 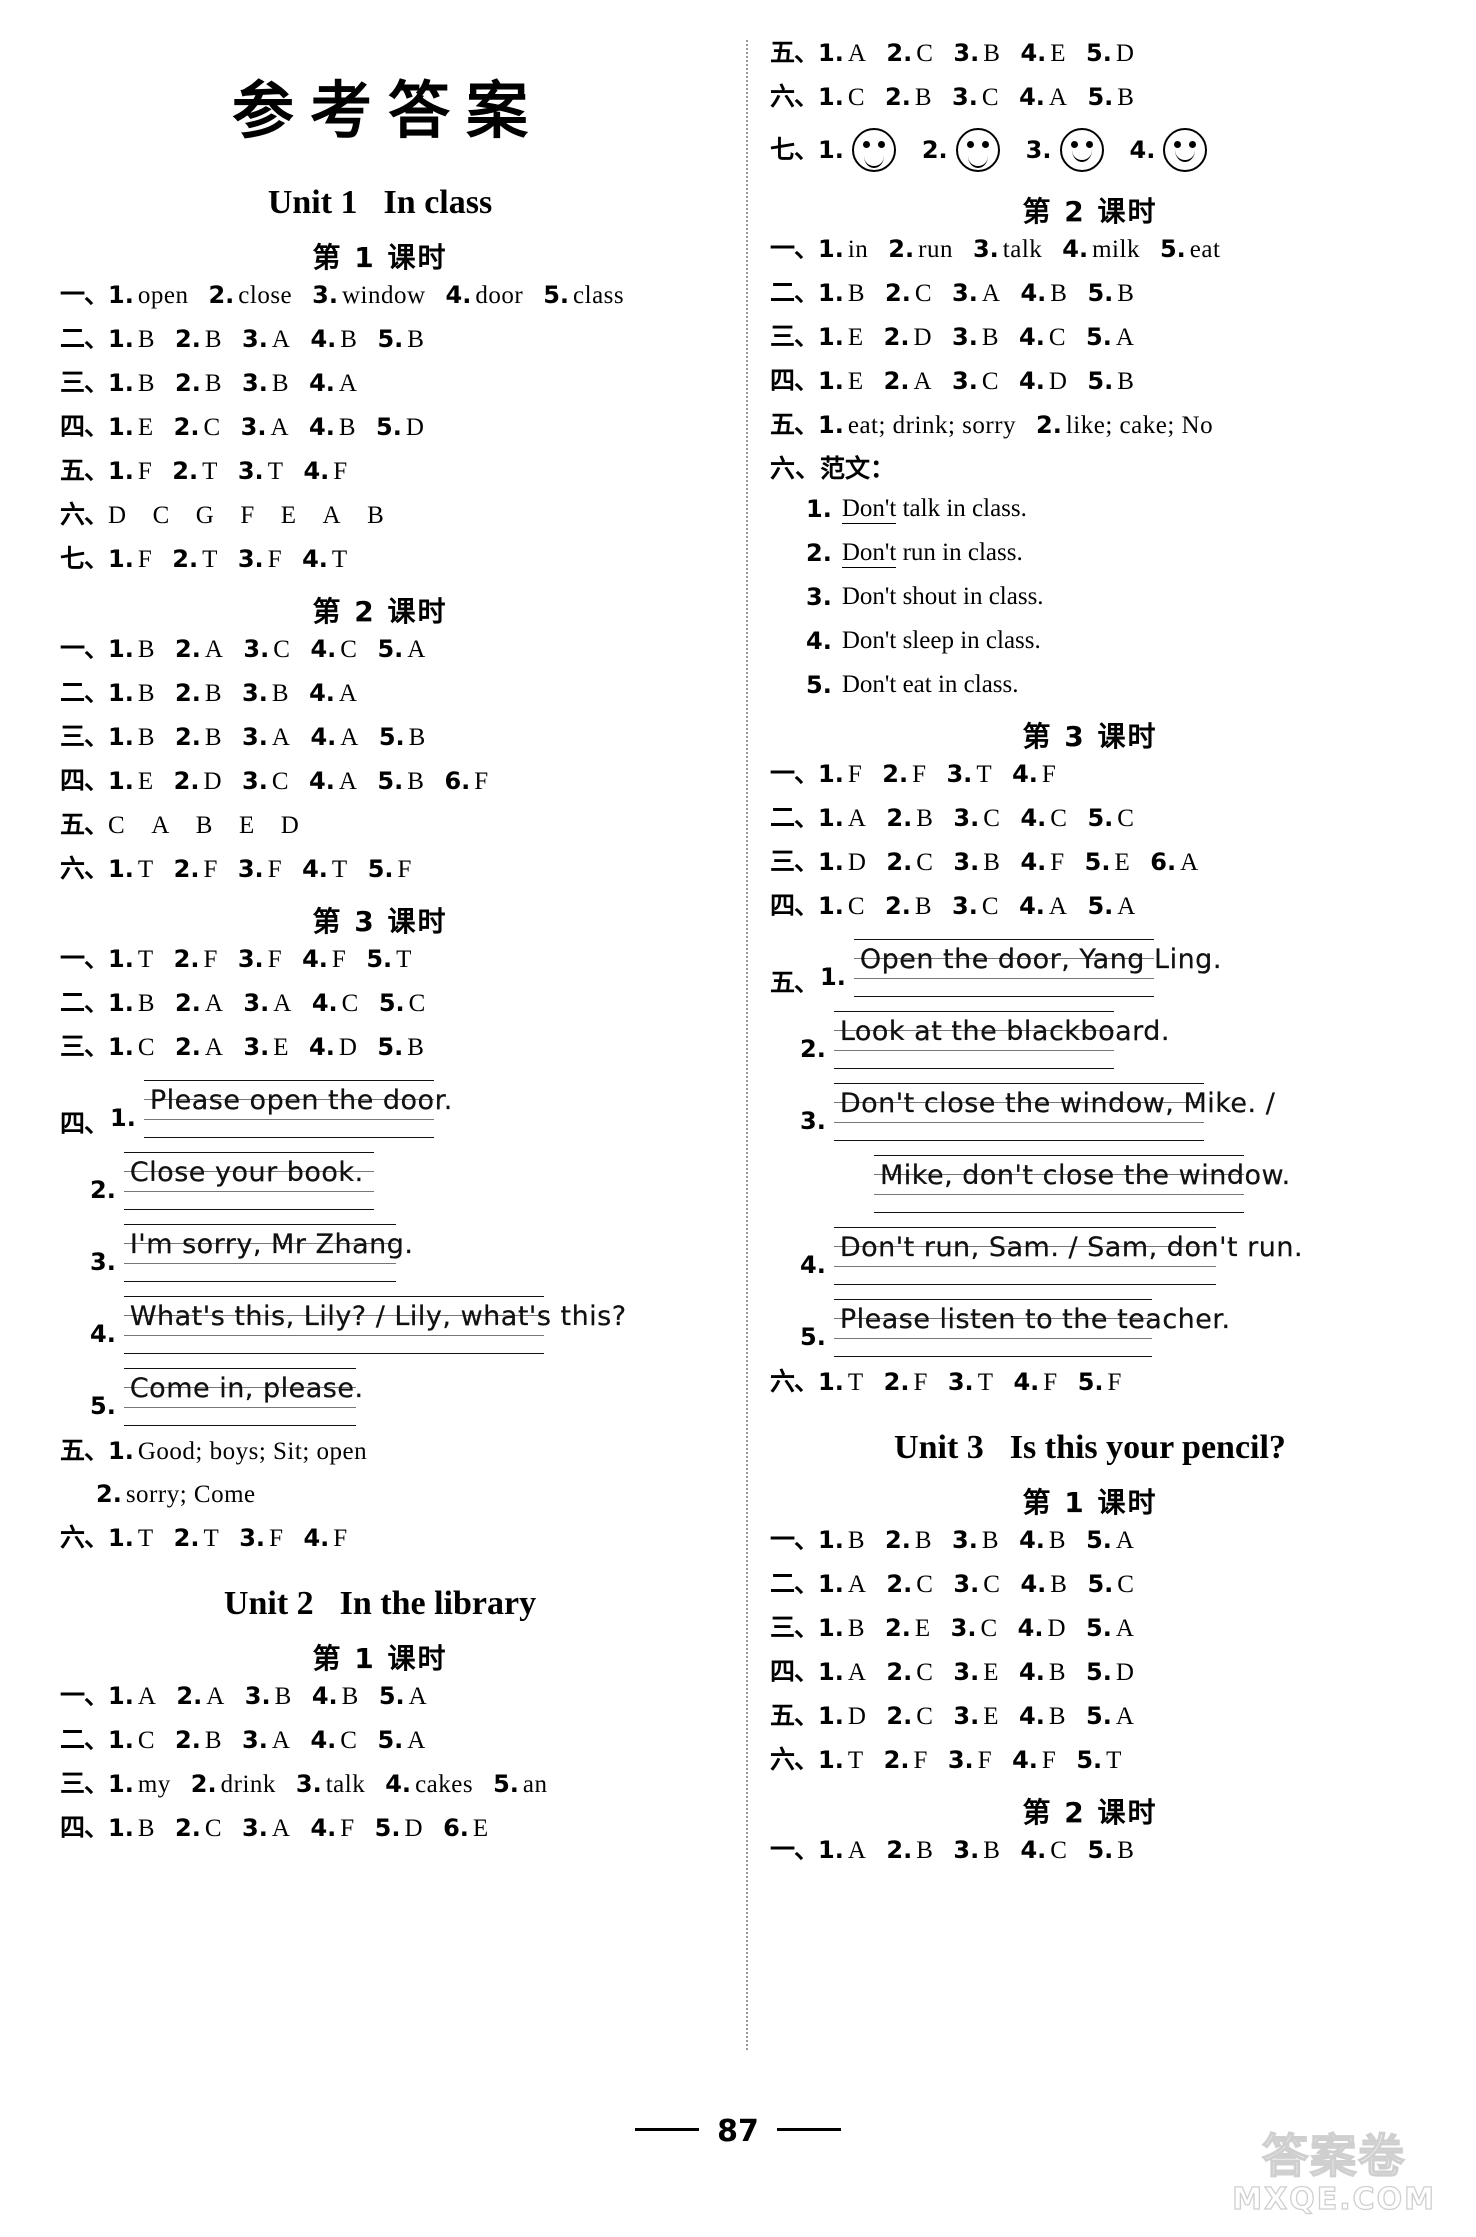 What do you see at coordinates (1042, 1716) in the screenshot?
I see `answer-item: 4. B` at bounding box center [1042, 1716].